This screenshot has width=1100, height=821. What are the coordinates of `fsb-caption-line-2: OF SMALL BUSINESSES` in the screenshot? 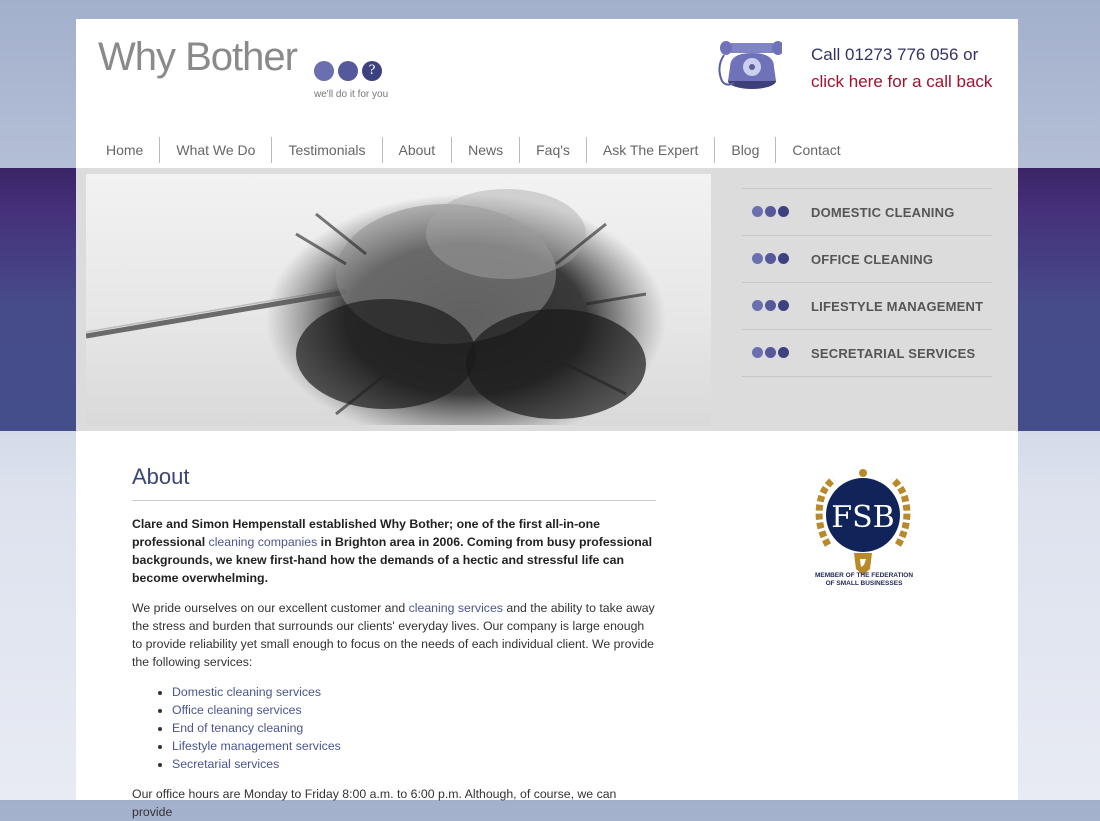 It's located at (864, 583).